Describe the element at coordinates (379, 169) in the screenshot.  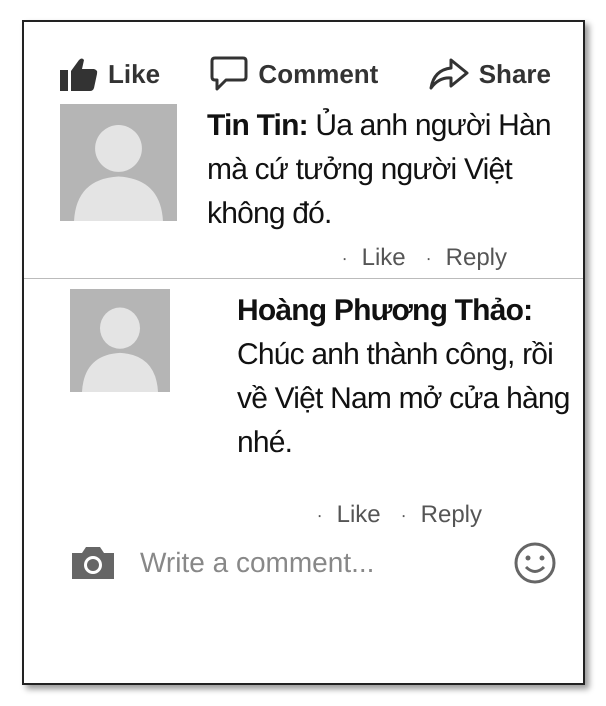
I see `comment-text: Tin Tin: Ủa anh người Hàn mà cứ tưởng người Việt không đó.` at that location.